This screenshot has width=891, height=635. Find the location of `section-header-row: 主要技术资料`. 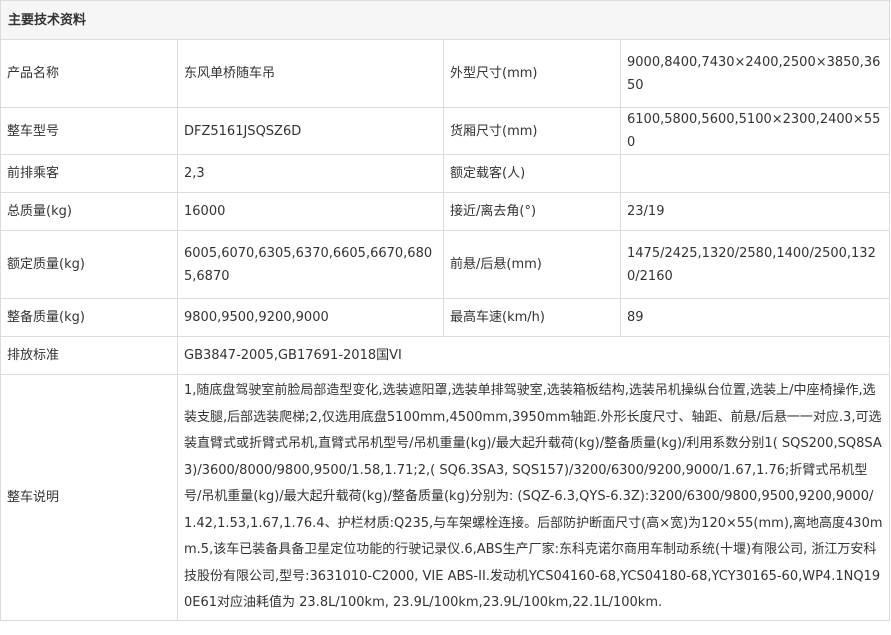

section-header-row: 主要技术资料 is located at coordinates (445, 20).